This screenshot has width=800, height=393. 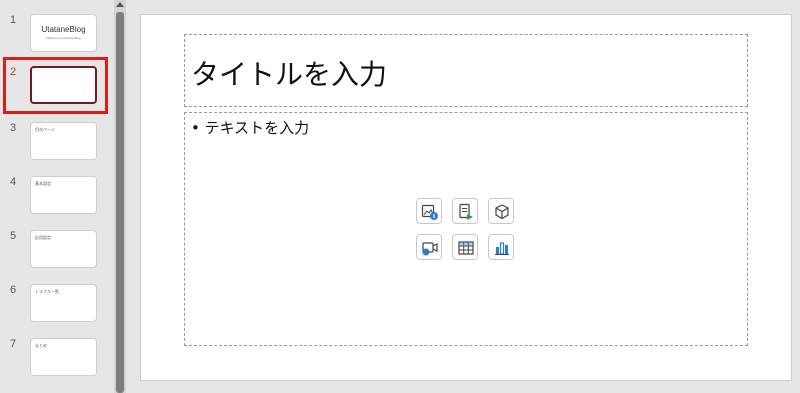 What do you see at coordinates (13, 128) in the screenshot?
I see `slide-number: 3` at bounding box center [13, 128].